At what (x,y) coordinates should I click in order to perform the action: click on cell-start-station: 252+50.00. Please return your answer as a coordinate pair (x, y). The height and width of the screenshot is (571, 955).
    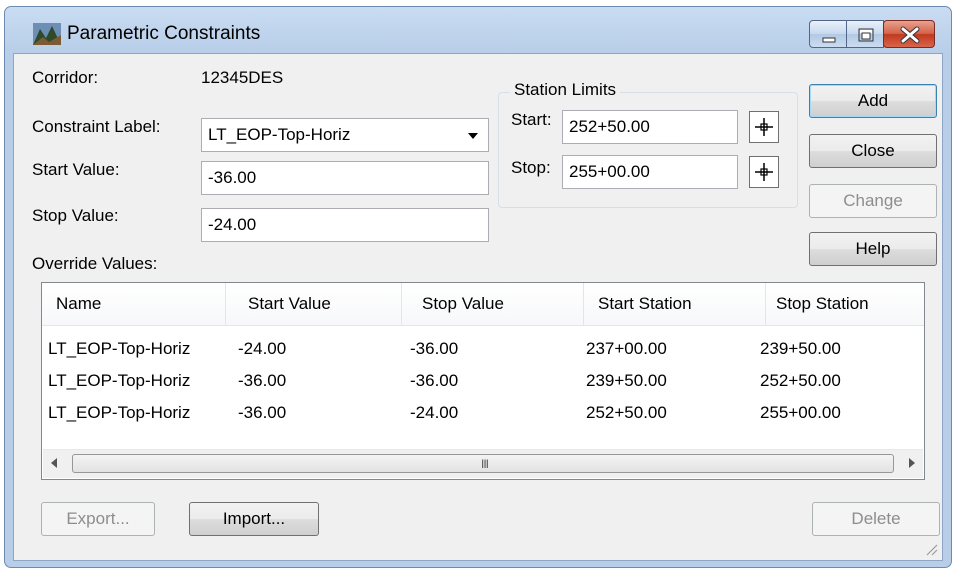
    Looking at the image, I should click on (626, 412).